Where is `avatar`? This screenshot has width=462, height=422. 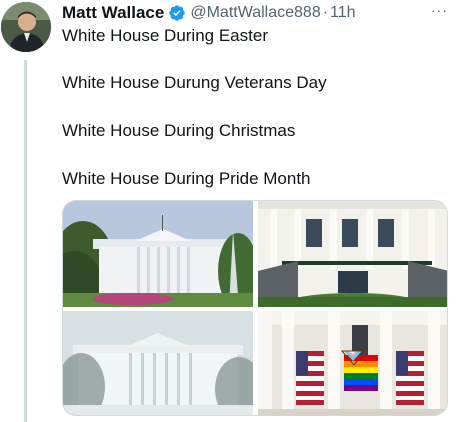
avatar is located at coordinates (26, 27).